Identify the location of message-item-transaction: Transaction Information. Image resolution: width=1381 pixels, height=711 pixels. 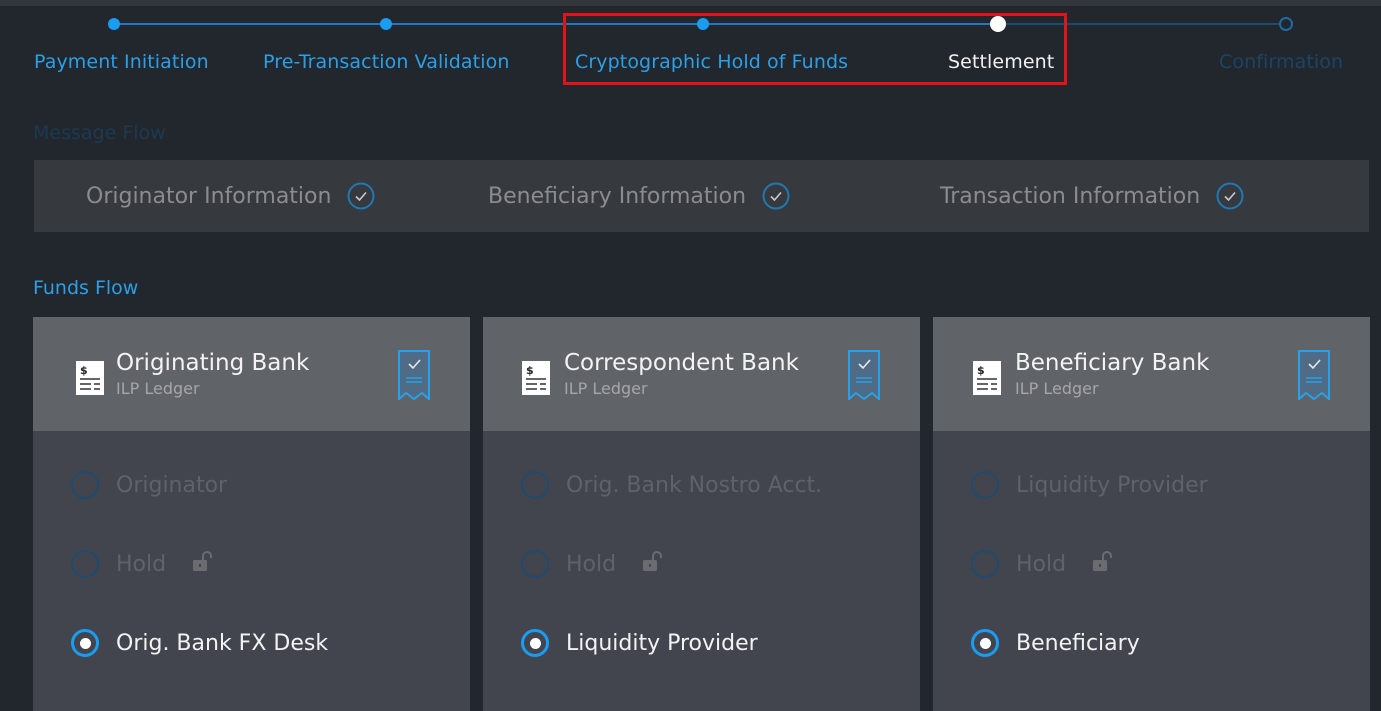
(1092, 196).